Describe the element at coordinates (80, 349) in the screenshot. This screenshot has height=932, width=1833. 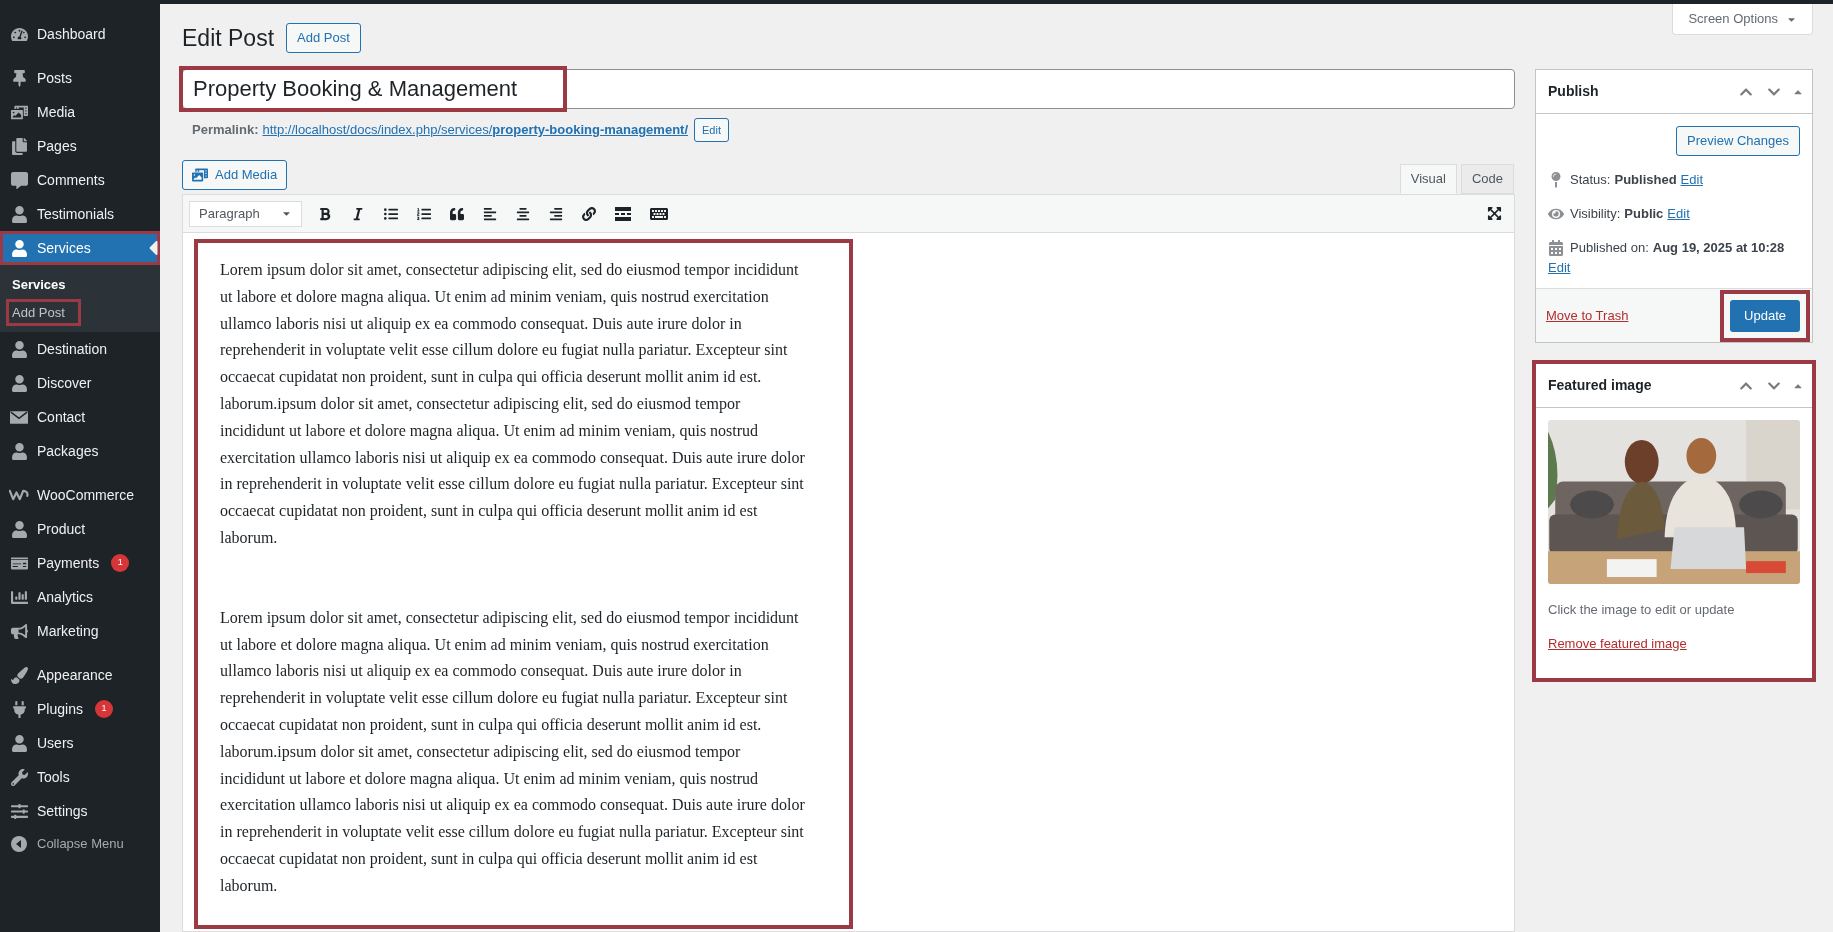
I see `menu-item: Destination` at that location.